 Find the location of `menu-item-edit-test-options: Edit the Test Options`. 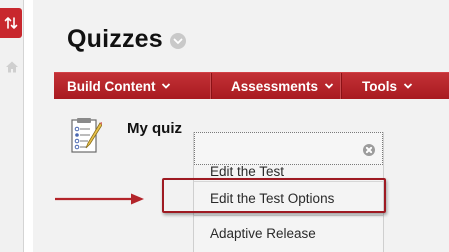

menu-item-edit-test-options: Edit the Test Options is located at coordinates (272, 198).